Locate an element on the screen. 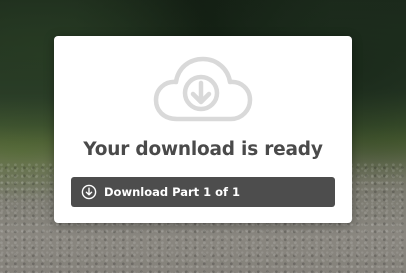  dialog-title: Your download is ready is located at coordinates (203, 149).